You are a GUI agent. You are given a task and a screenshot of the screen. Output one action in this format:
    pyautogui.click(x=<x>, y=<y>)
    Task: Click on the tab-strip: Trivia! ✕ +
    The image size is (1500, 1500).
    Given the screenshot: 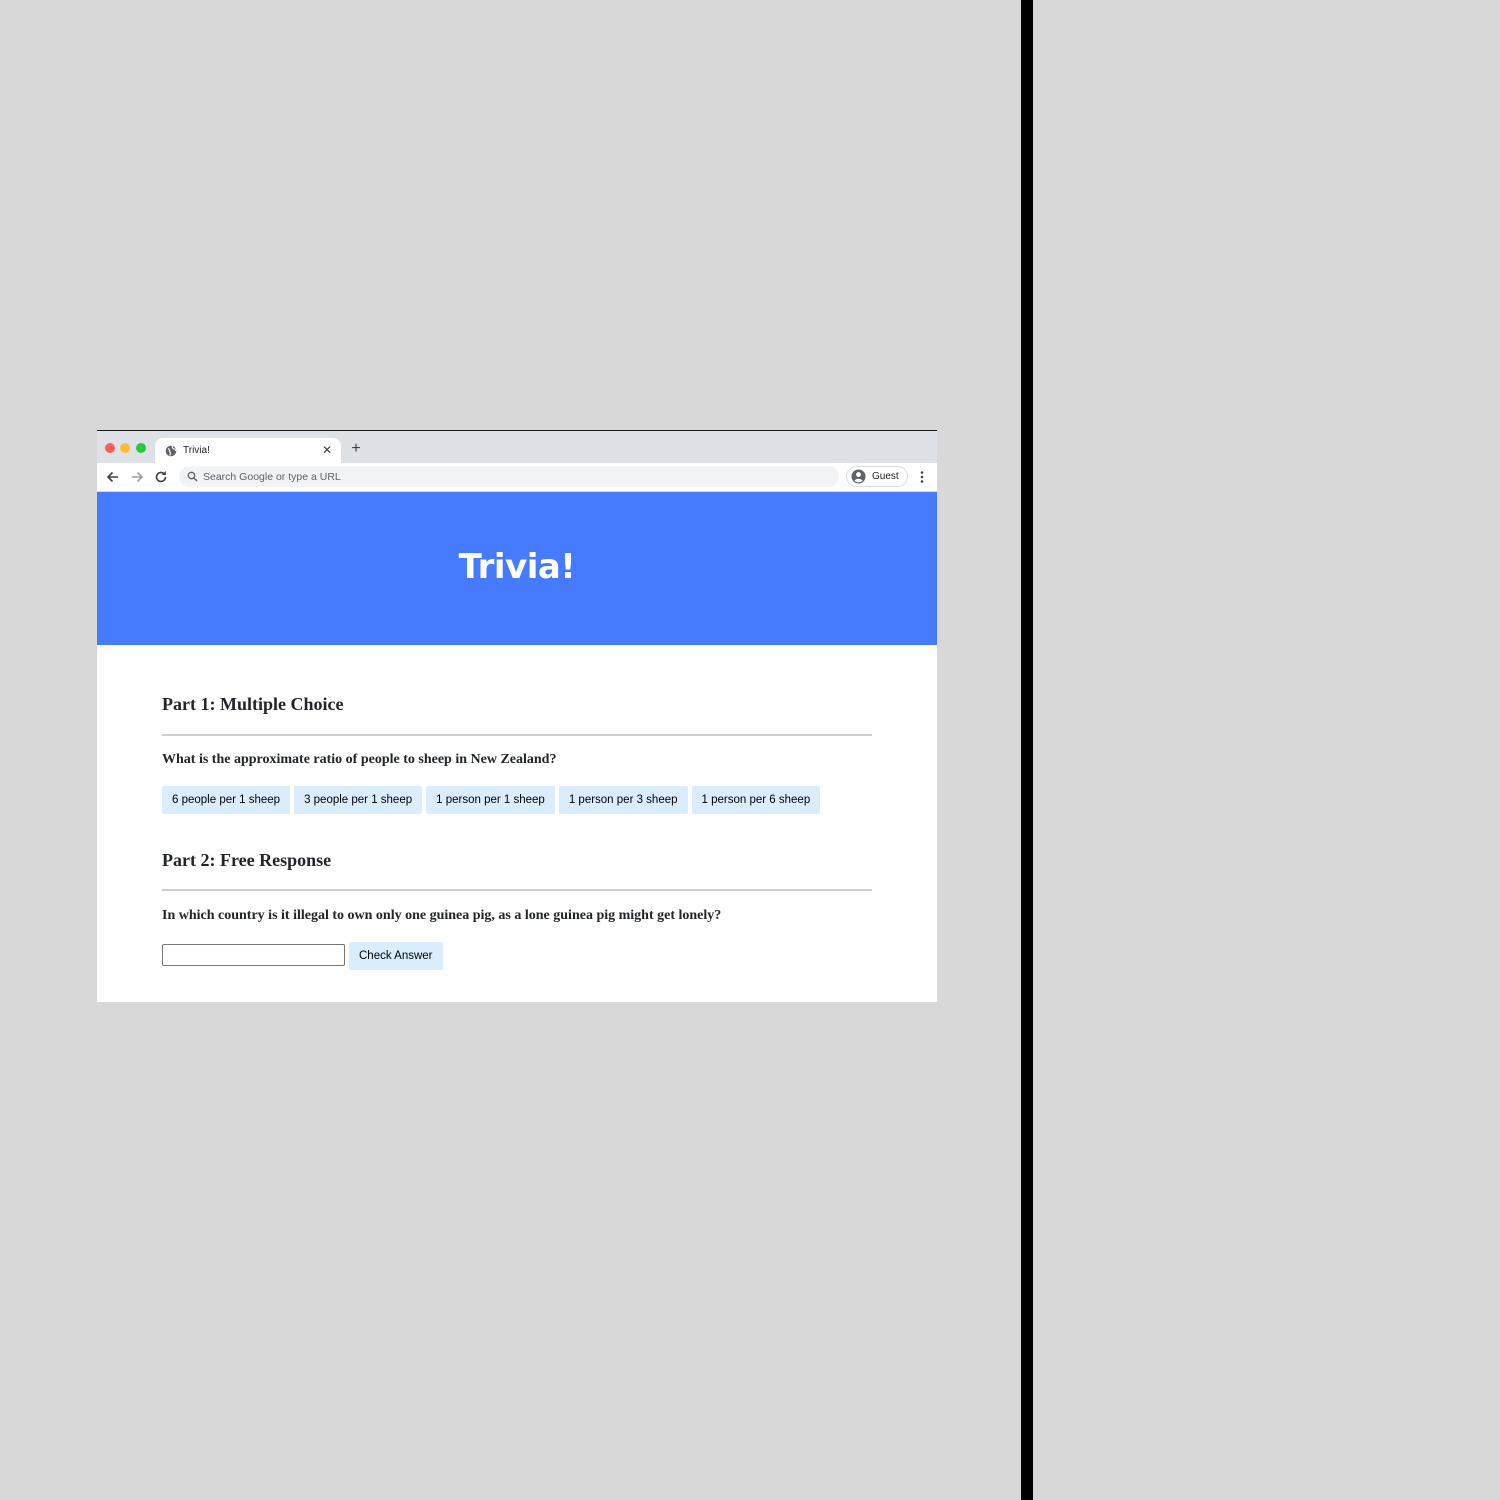 What is the action you would take?
    pyautogui.click(x=517, y=447)
    